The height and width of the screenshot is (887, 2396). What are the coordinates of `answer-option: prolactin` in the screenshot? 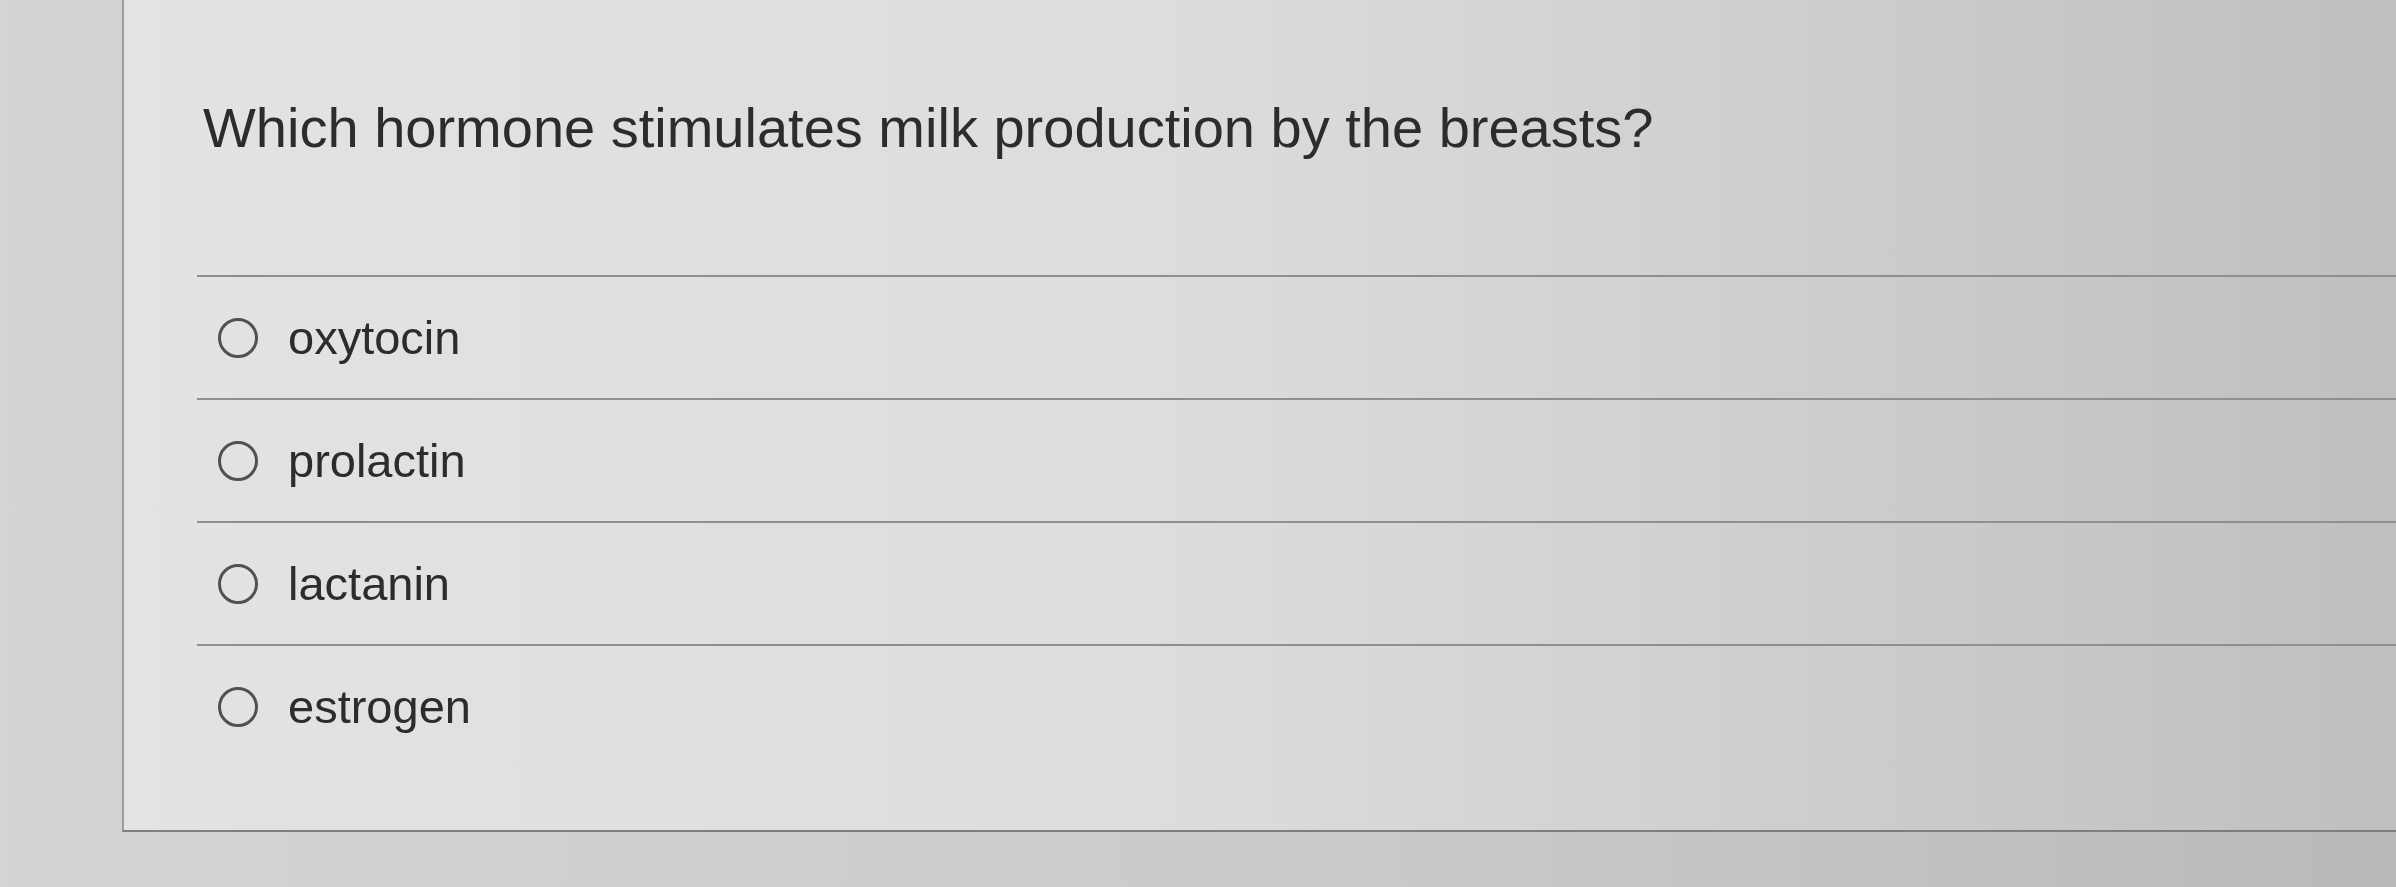 It's located at (342, 460).